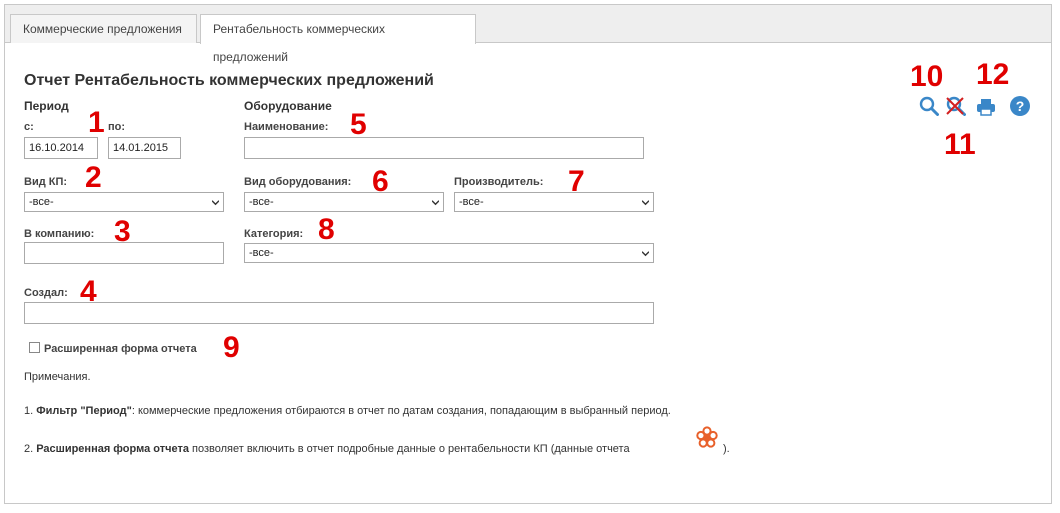 This screenshot has width=1060, height=513. Describe the element at coordinates (554, 202) in the screenshot. I see `manufacturer-select: -все-` at that location.